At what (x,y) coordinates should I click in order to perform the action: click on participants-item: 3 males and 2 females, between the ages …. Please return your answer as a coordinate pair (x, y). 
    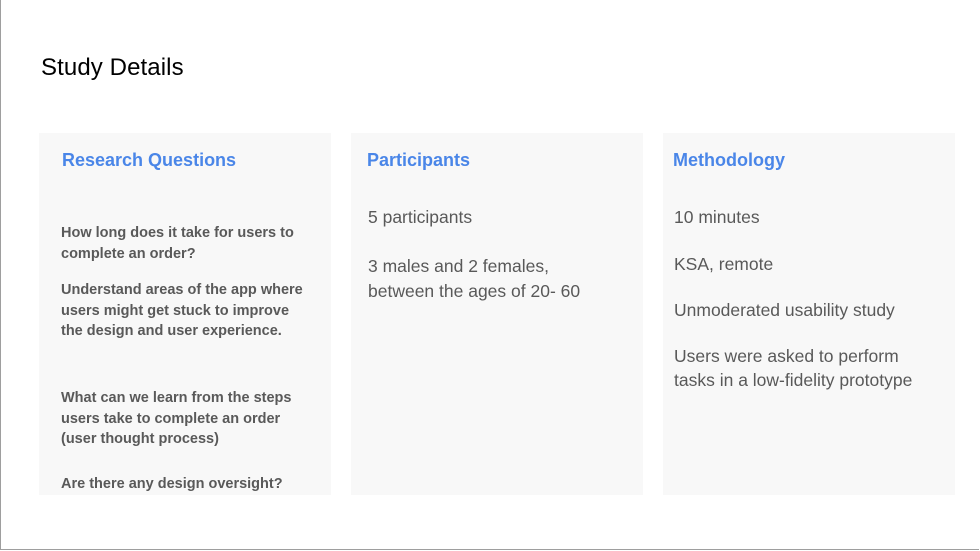
    Looking at the image, I should click on (474, 278).